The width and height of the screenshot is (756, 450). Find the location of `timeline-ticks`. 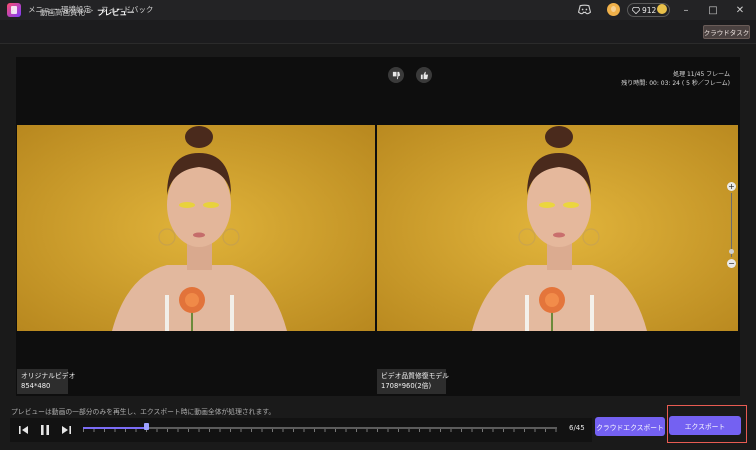

timeline-ticks is located at coordinates (320, 430).